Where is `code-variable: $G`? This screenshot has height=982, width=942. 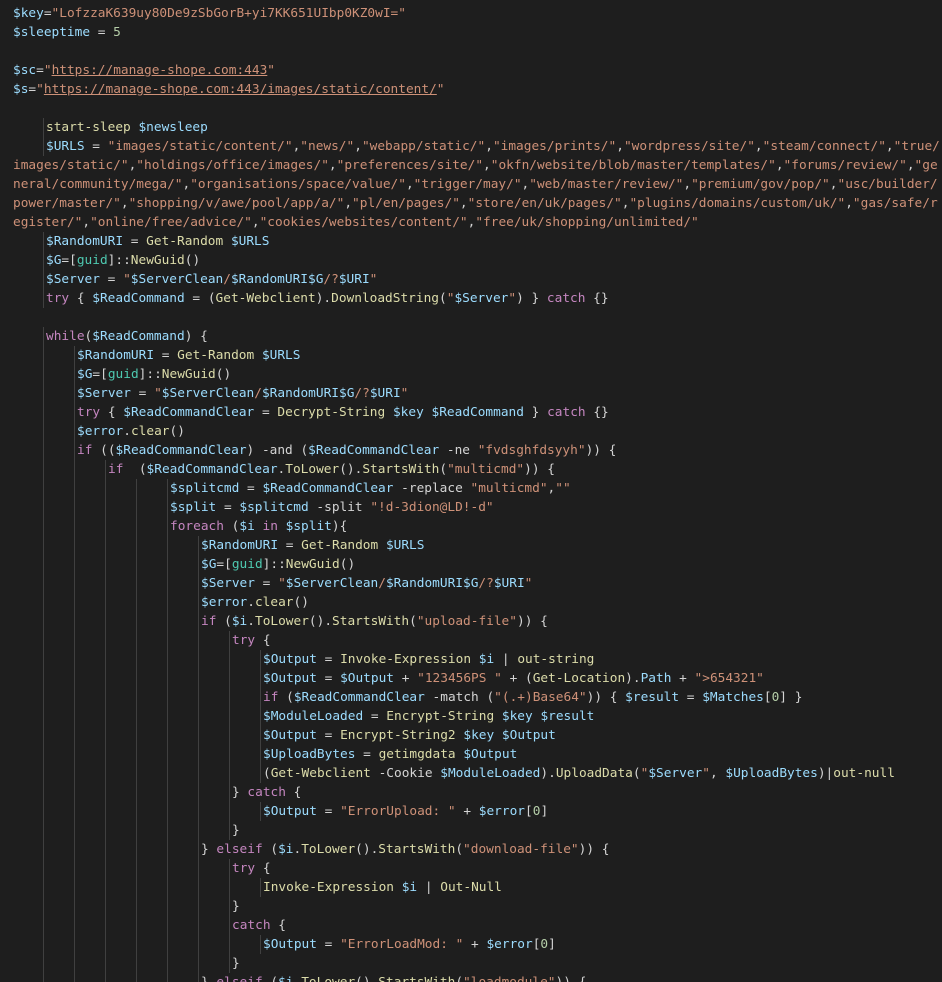
code-variable: $G is located at coordinates (471, 583).